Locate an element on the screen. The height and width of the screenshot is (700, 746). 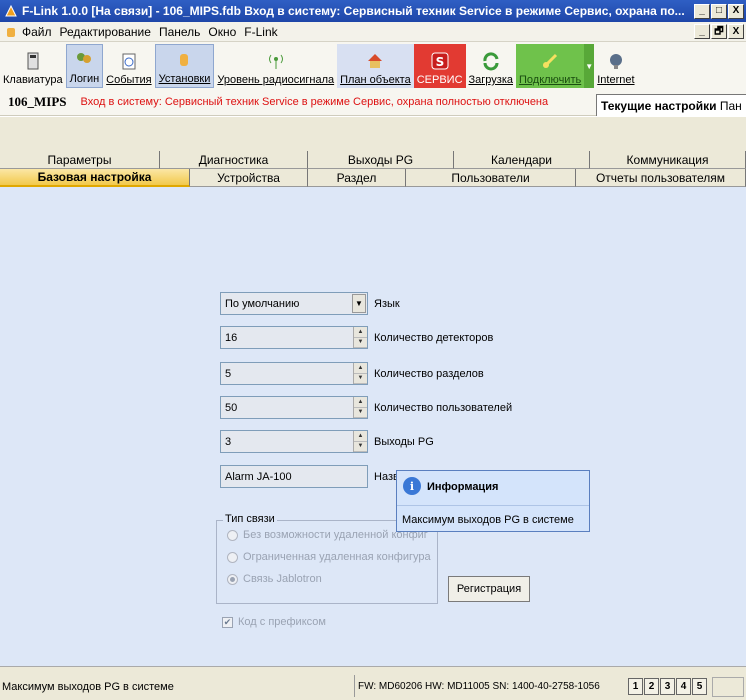
connect-dropdown-arrow: ▼ is located at coordinates (589, 66).